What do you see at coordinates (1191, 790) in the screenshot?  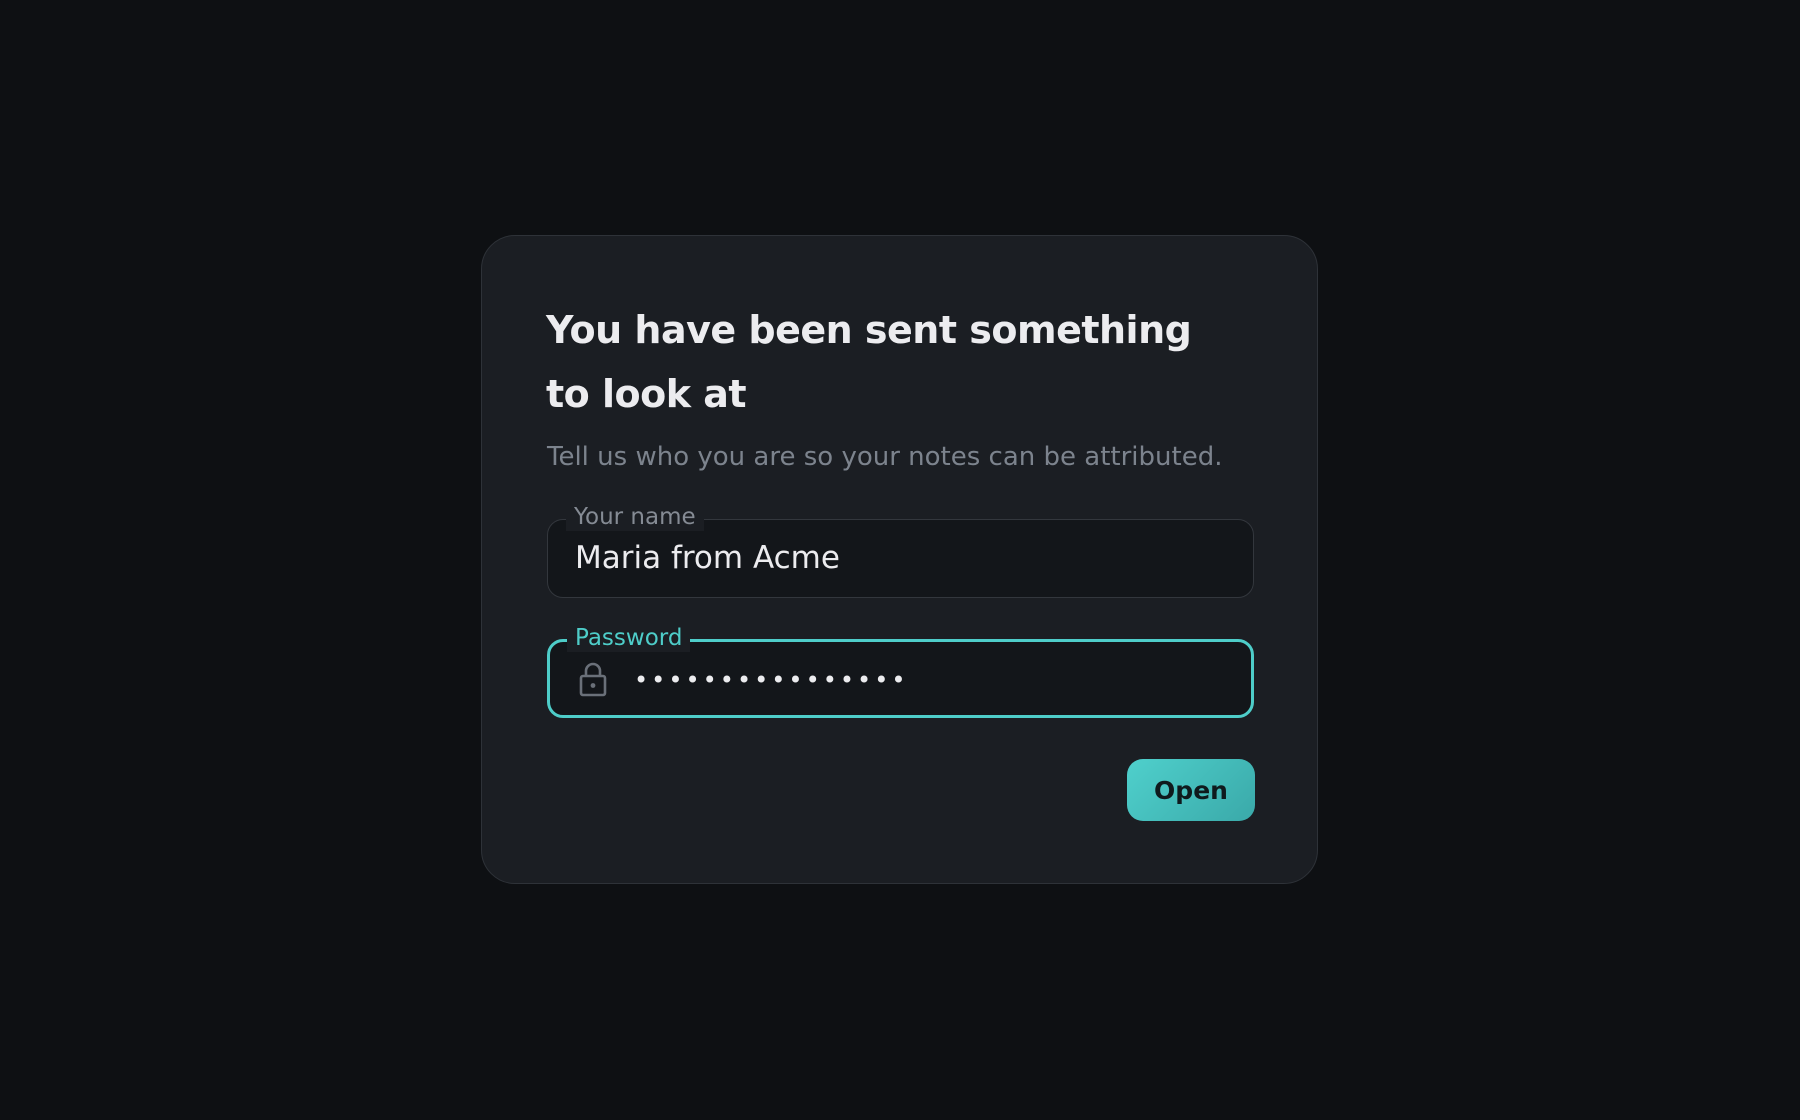 I see `open-button: Open` at bounding box center [1191, 790].